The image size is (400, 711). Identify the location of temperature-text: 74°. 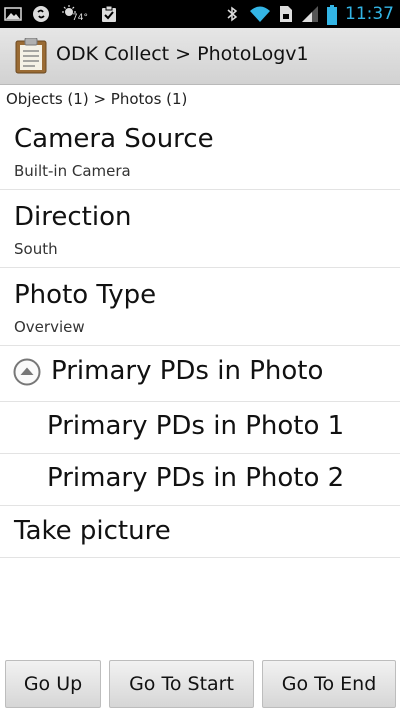
(80, 18).